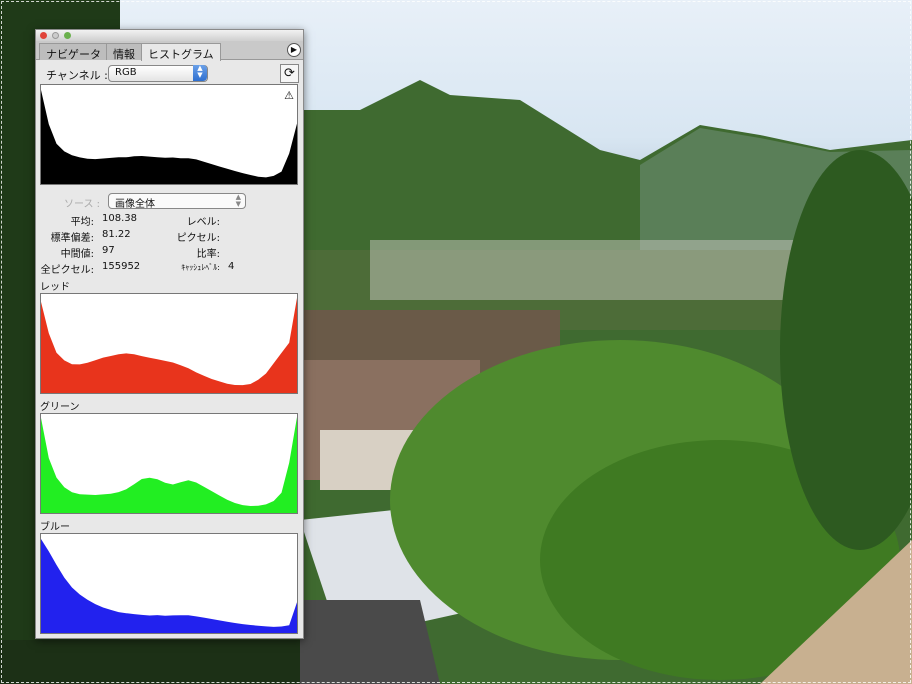 This screenshot has height=684, width=912. What do you see at coordinates (60, 407) in the screenshot?
I see `green-label: グリーン` at bounding box center [60, 407].